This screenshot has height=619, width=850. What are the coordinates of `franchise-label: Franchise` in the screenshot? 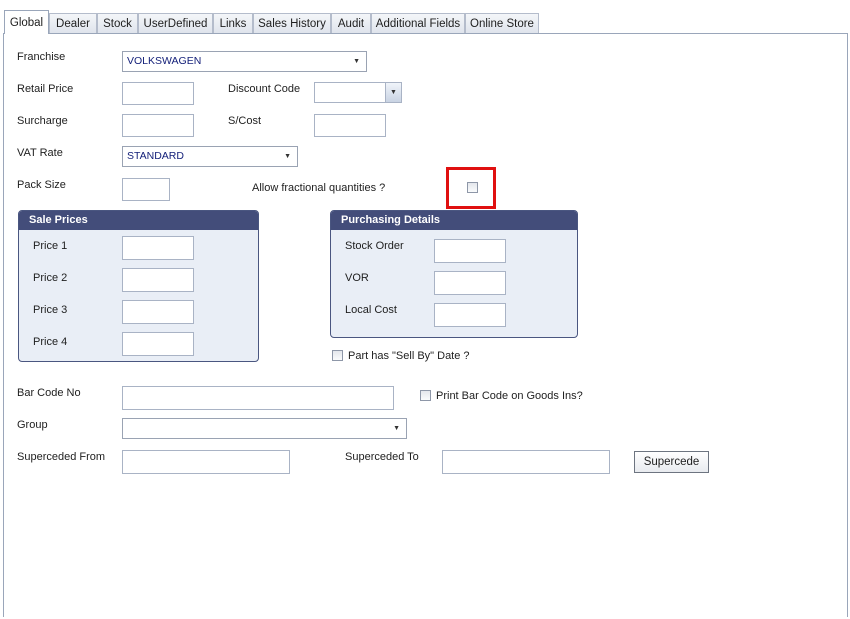 It's located at (41, 57).